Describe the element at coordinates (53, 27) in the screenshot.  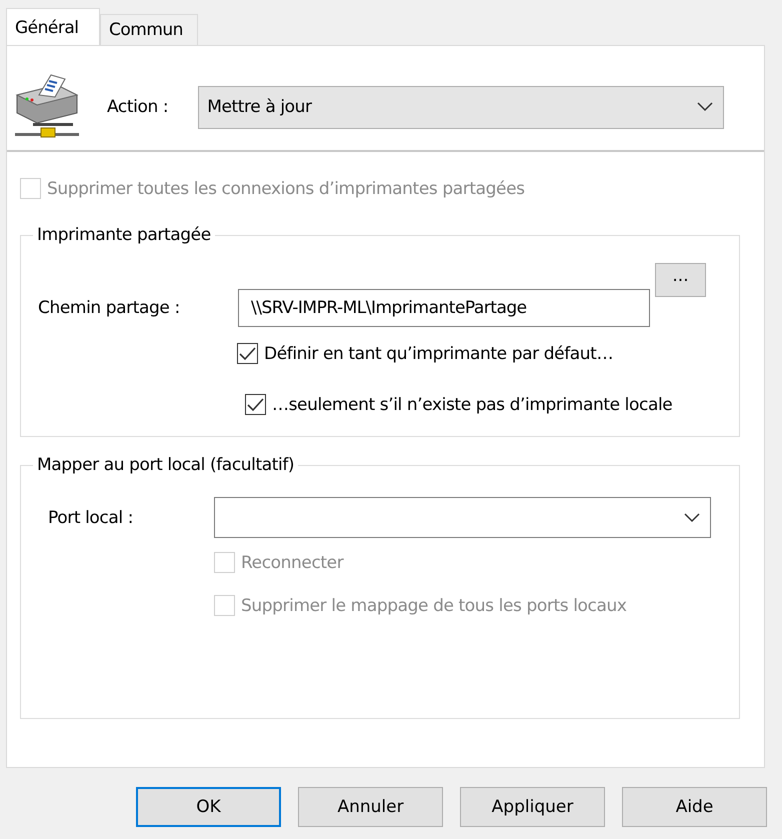
I see `tab: Général` at that location.